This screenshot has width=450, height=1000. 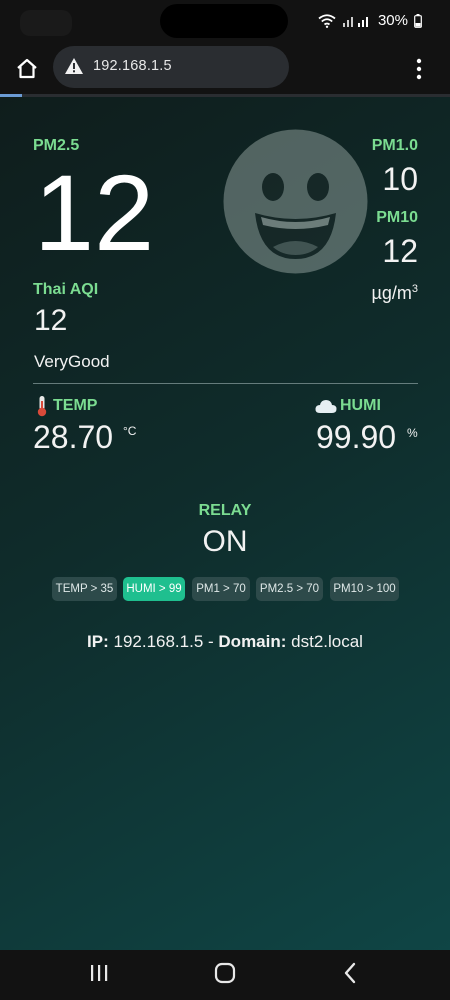 I want to click on relay-status: ON, so click(x=225, y=541).